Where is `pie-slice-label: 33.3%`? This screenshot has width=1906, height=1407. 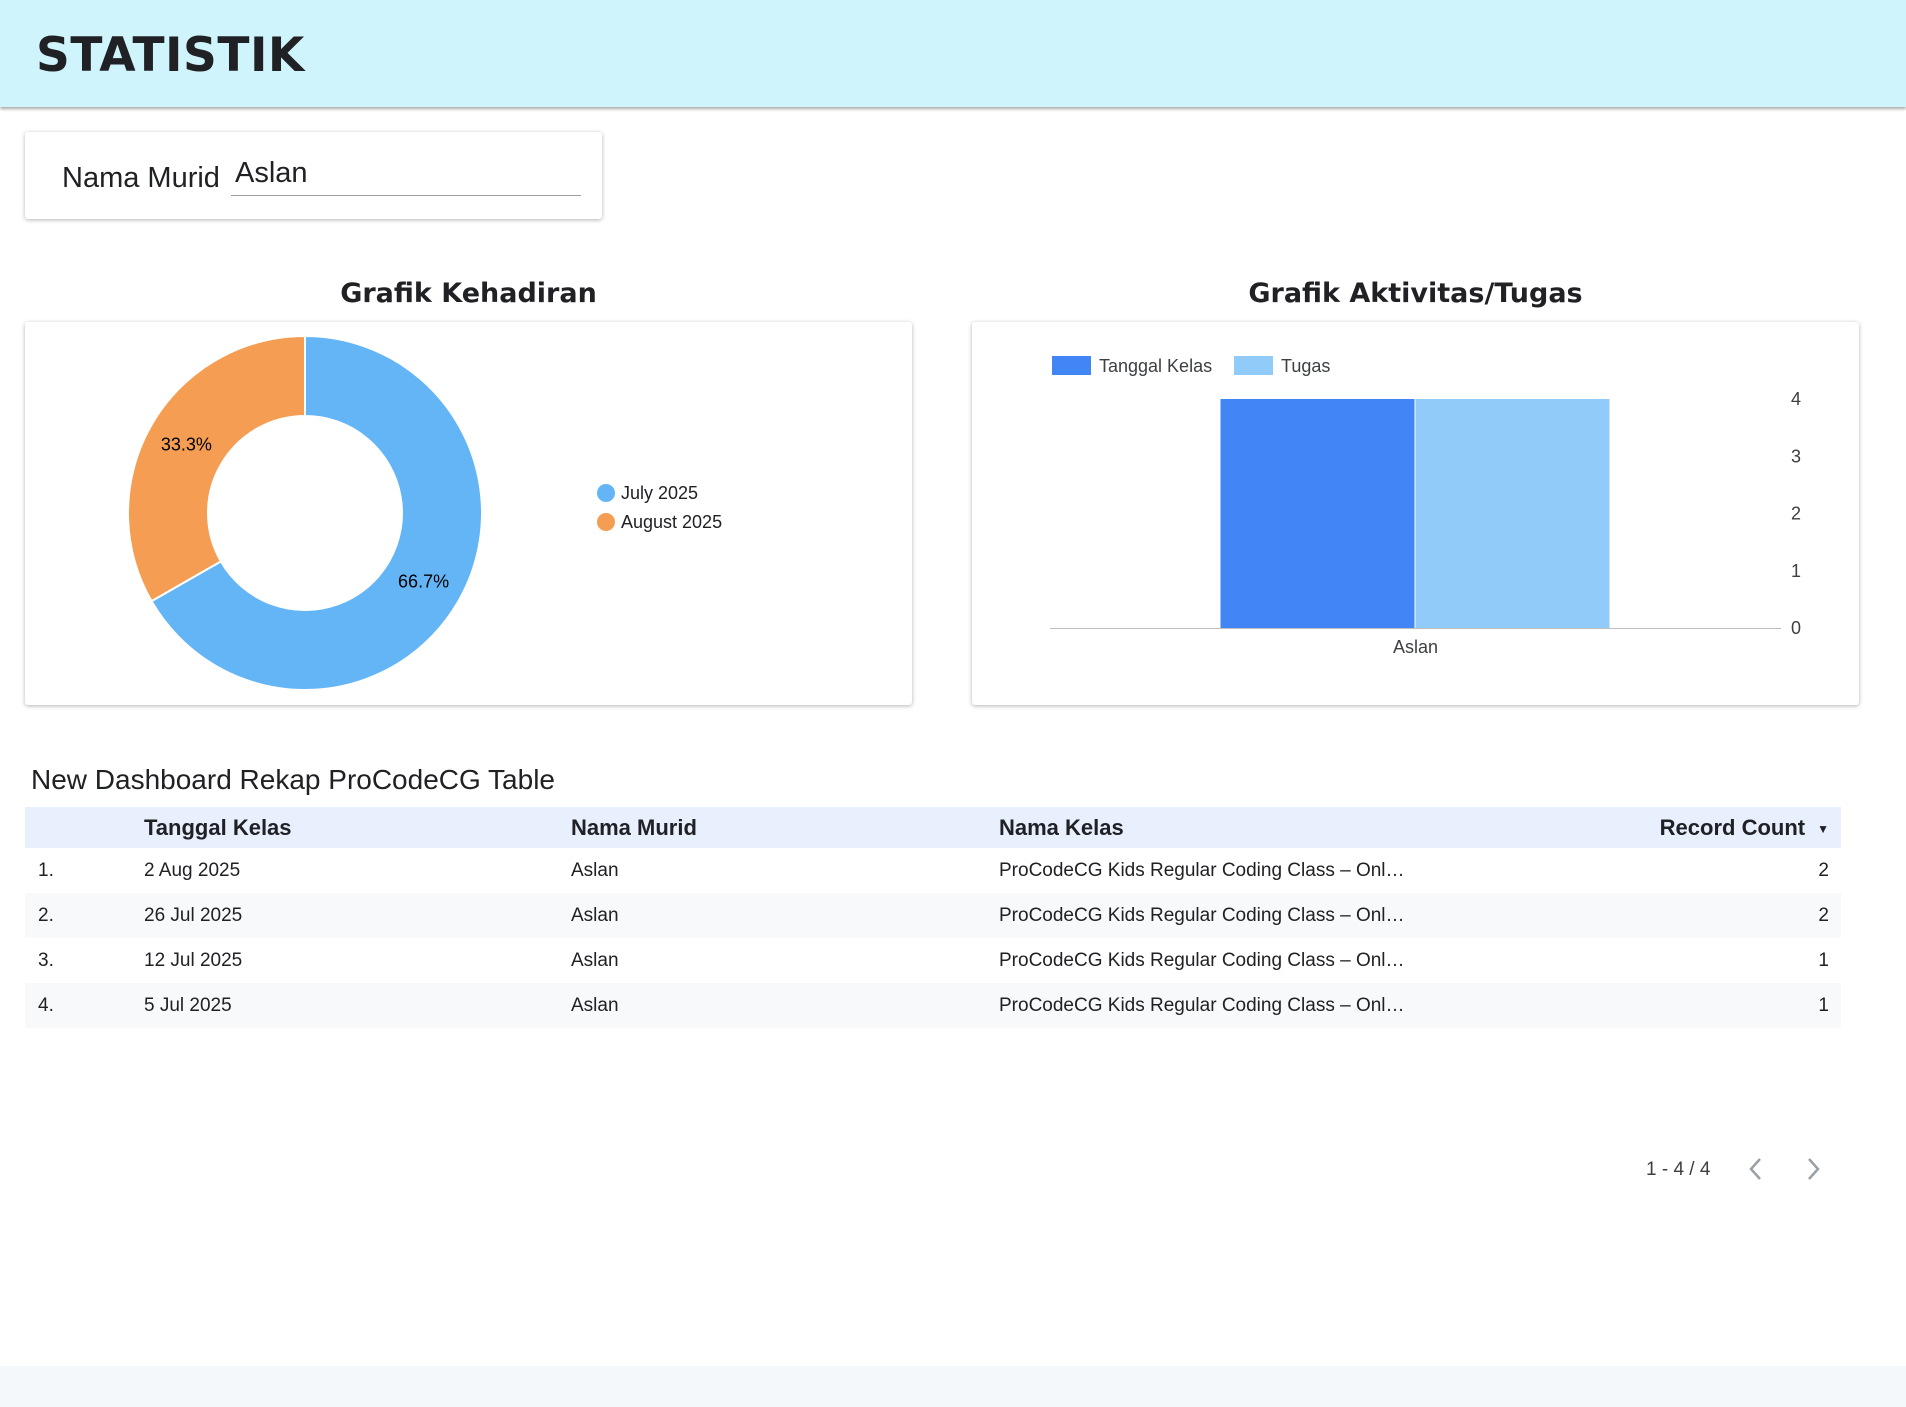
pie-slice-label: 33.3% is located at coordinates (186, 444).